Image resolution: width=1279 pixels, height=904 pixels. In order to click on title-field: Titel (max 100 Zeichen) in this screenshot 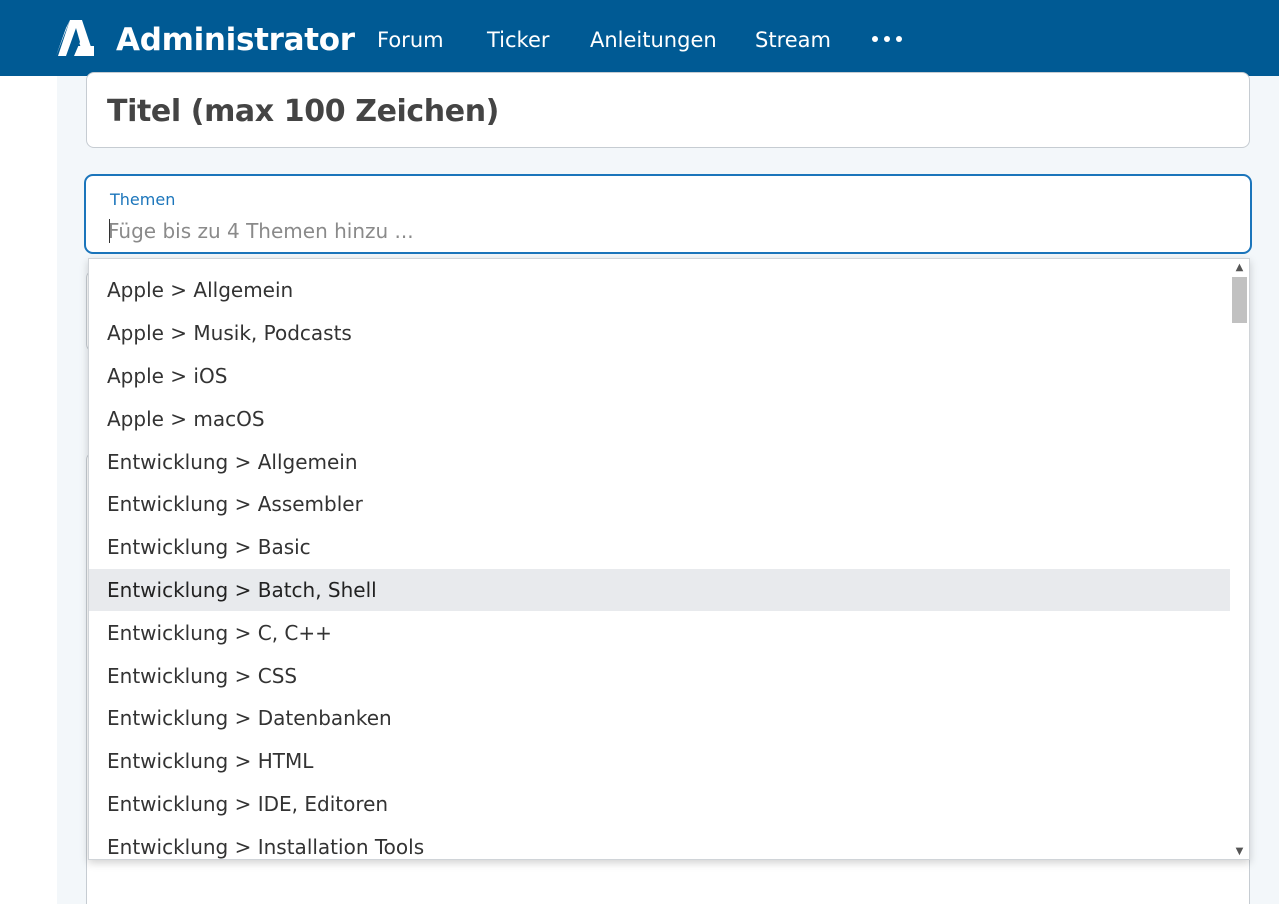, I will do `click(668, 110)`.